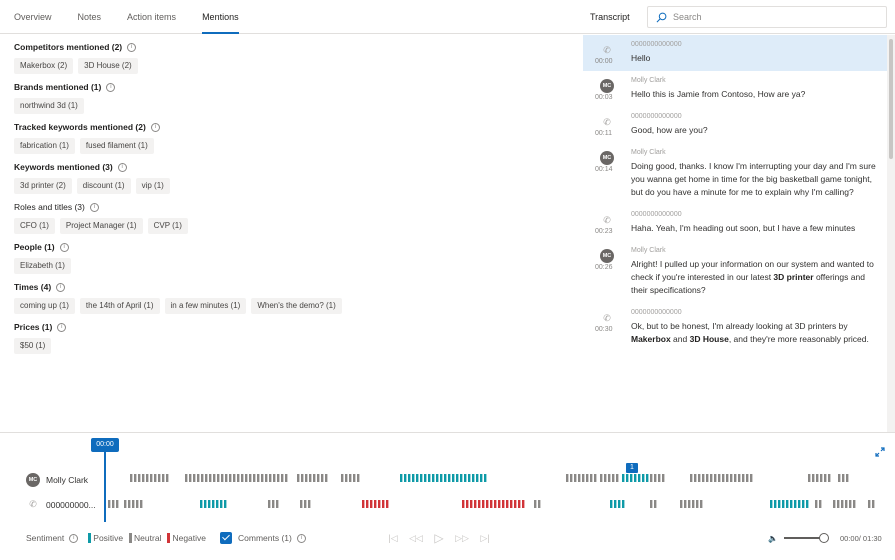 Image resolution: width=895 pixels, height=560 pixels. Describe the element at coordinates (891, 99) in the screenshot. I see `scrollbar-thumb` at that location.